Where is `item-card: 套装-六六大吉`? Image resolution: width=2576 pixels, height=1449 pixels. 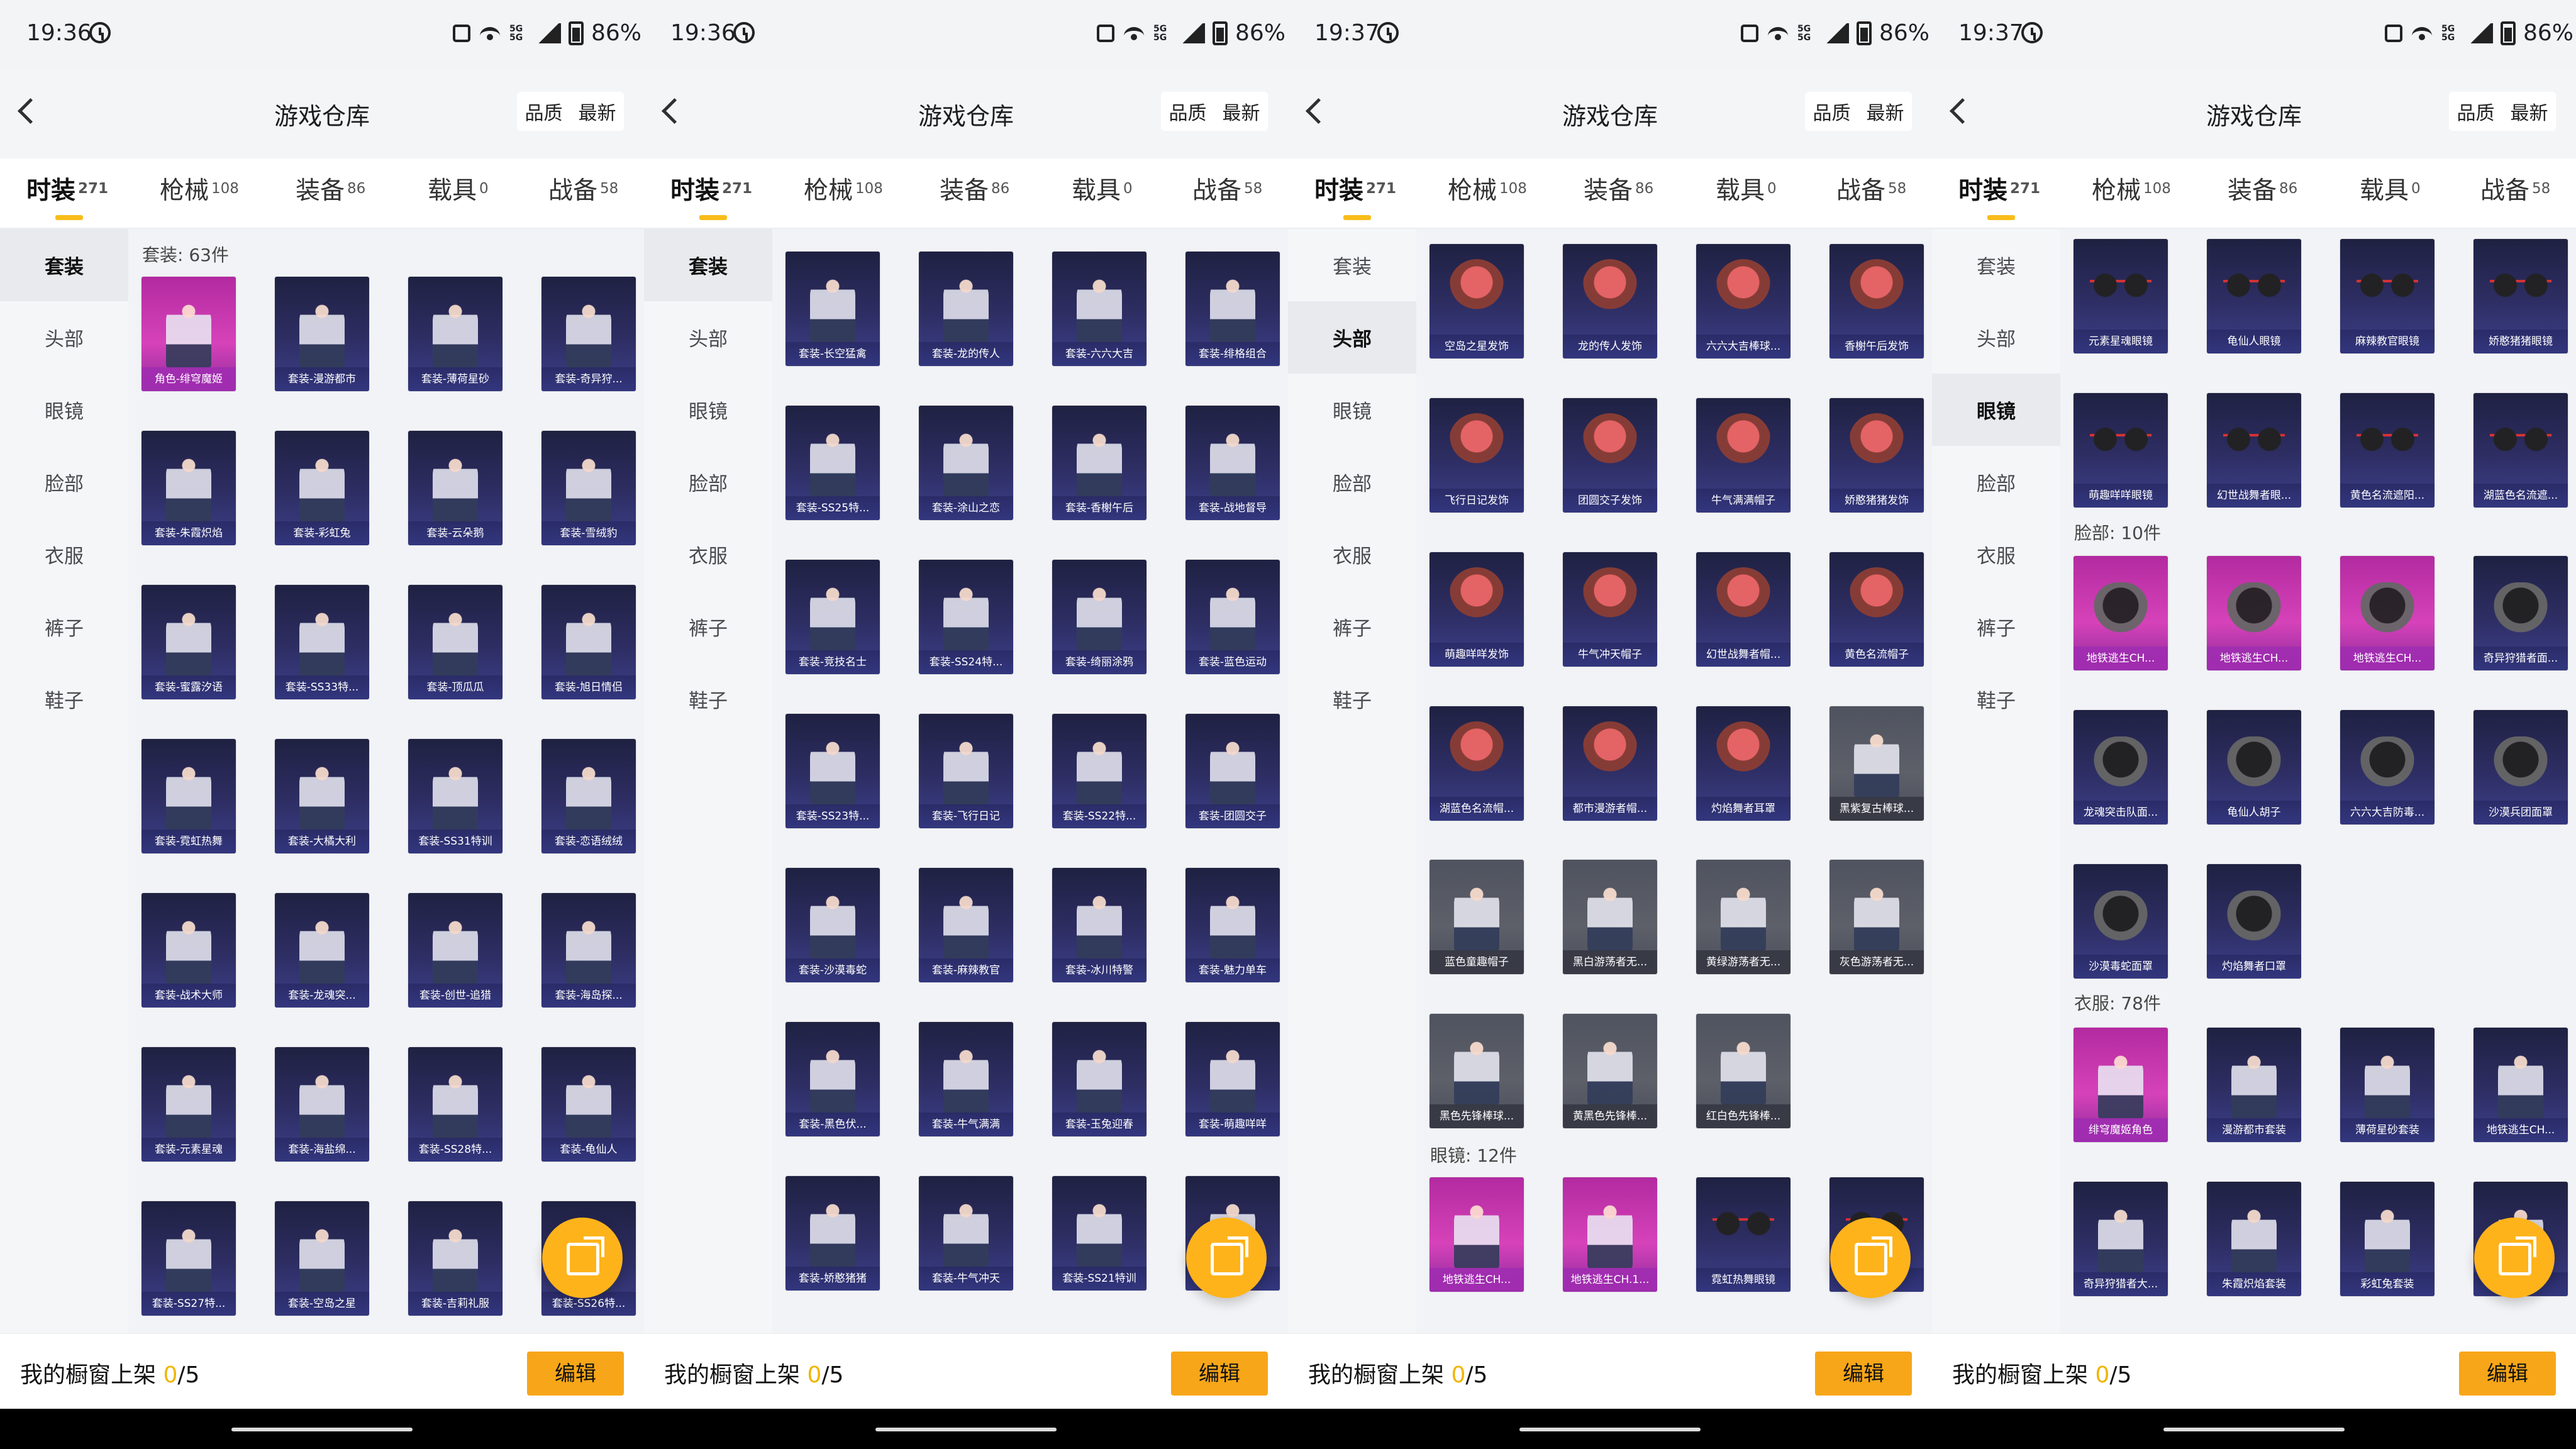 item-card: 套装-六六大吉 is located at coordinates (1099, 309).